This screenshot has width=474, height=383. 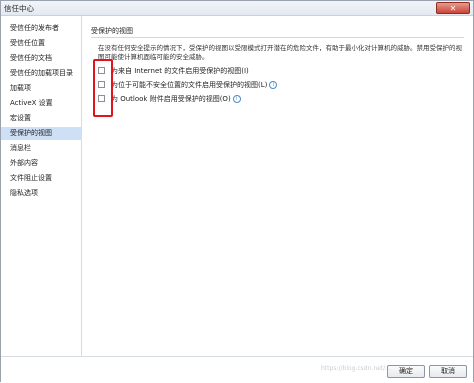 I want to click on section-title: 受保护的视图, so click(x=112, y=31).